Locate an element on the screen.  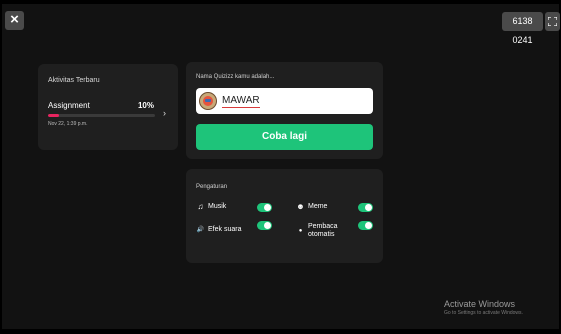
auto-reader-toggle is located at coordinates (365, 225).